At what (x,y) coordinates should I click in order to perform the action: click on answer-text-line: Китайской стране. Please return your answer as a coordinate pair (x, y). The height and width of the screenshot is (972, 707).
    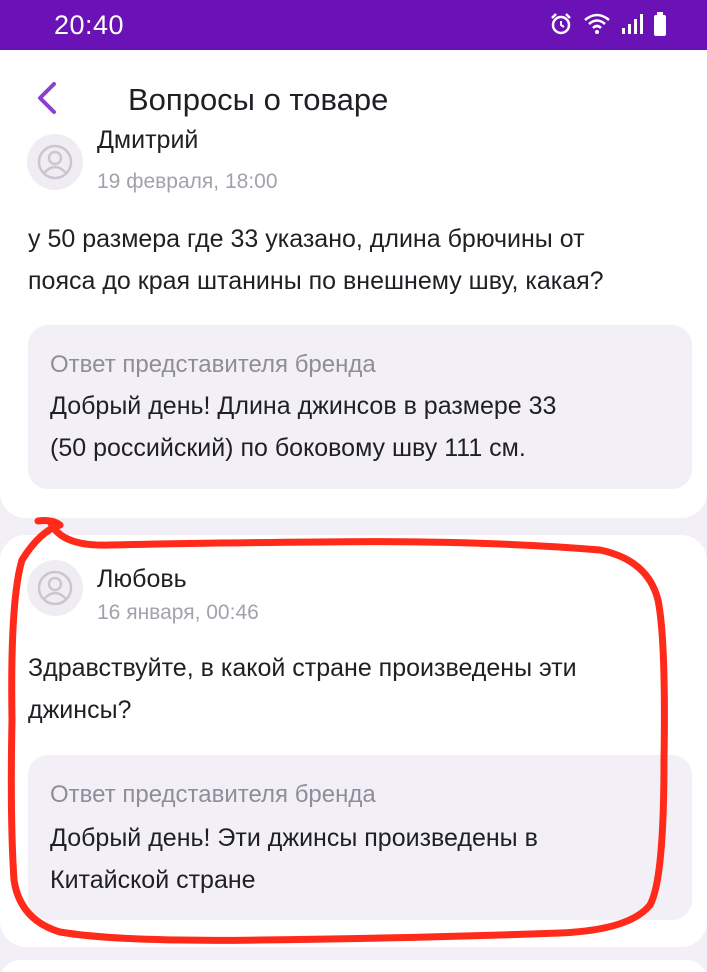
    Looking at the image, I should click on (153, 880).